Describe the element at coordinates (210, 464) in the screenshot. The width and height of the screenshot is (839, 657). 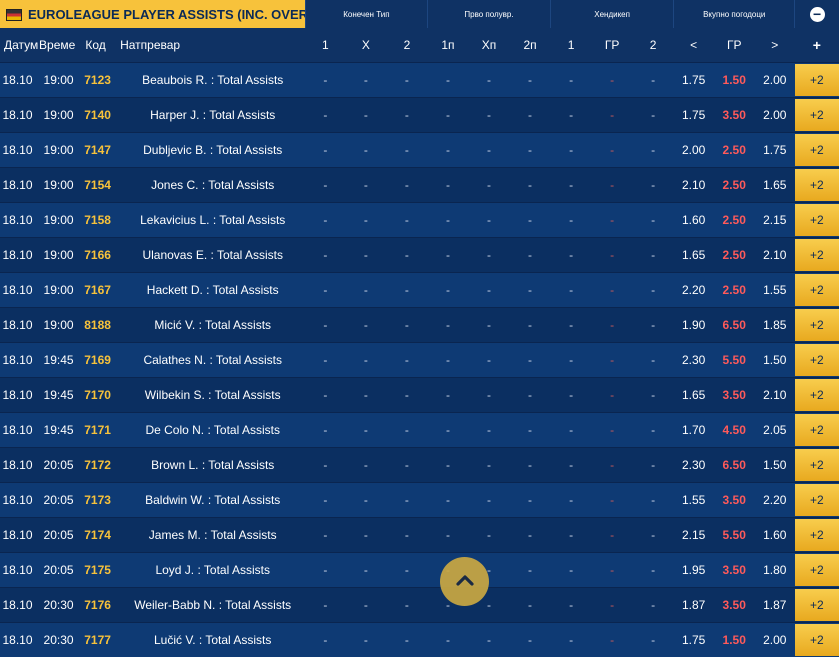
I see `row-match-name: Brown L. : Total Assists` at that location.